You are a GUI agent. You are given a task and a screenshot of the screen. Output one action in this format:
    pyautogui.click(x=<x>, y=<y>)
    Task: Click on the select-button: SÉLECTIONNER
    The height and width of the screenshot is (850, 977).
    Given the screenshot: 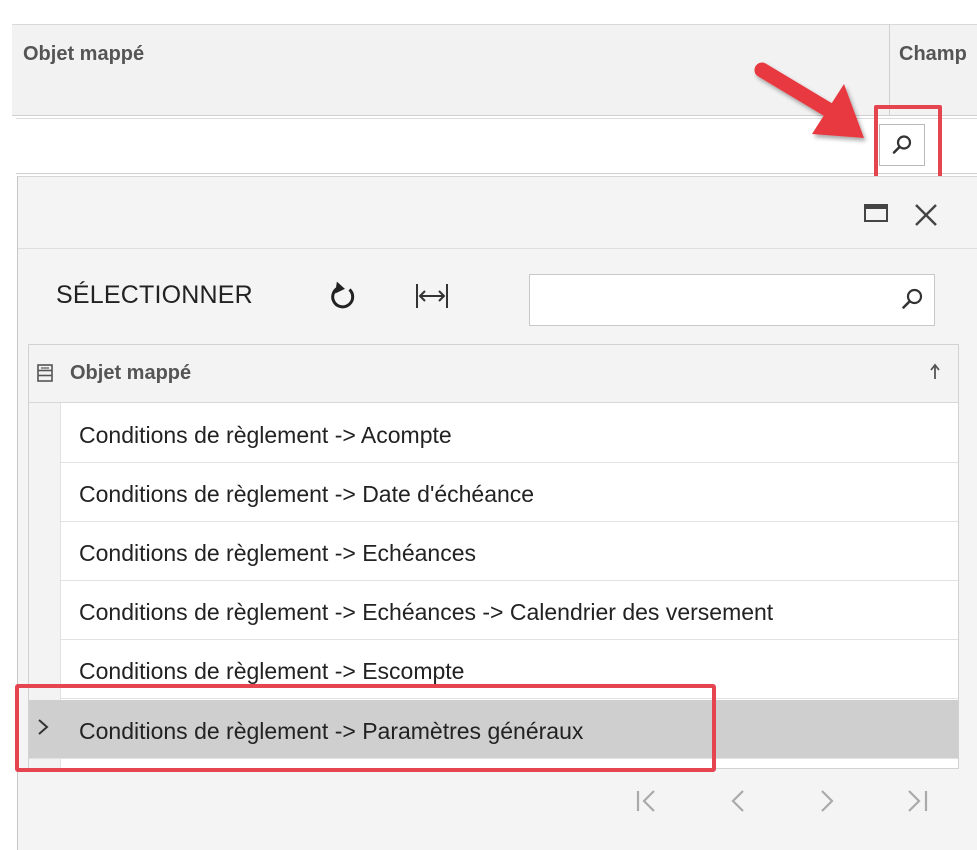 What is the action you would take?
    pyautogui.click(x=154, y=295)
    